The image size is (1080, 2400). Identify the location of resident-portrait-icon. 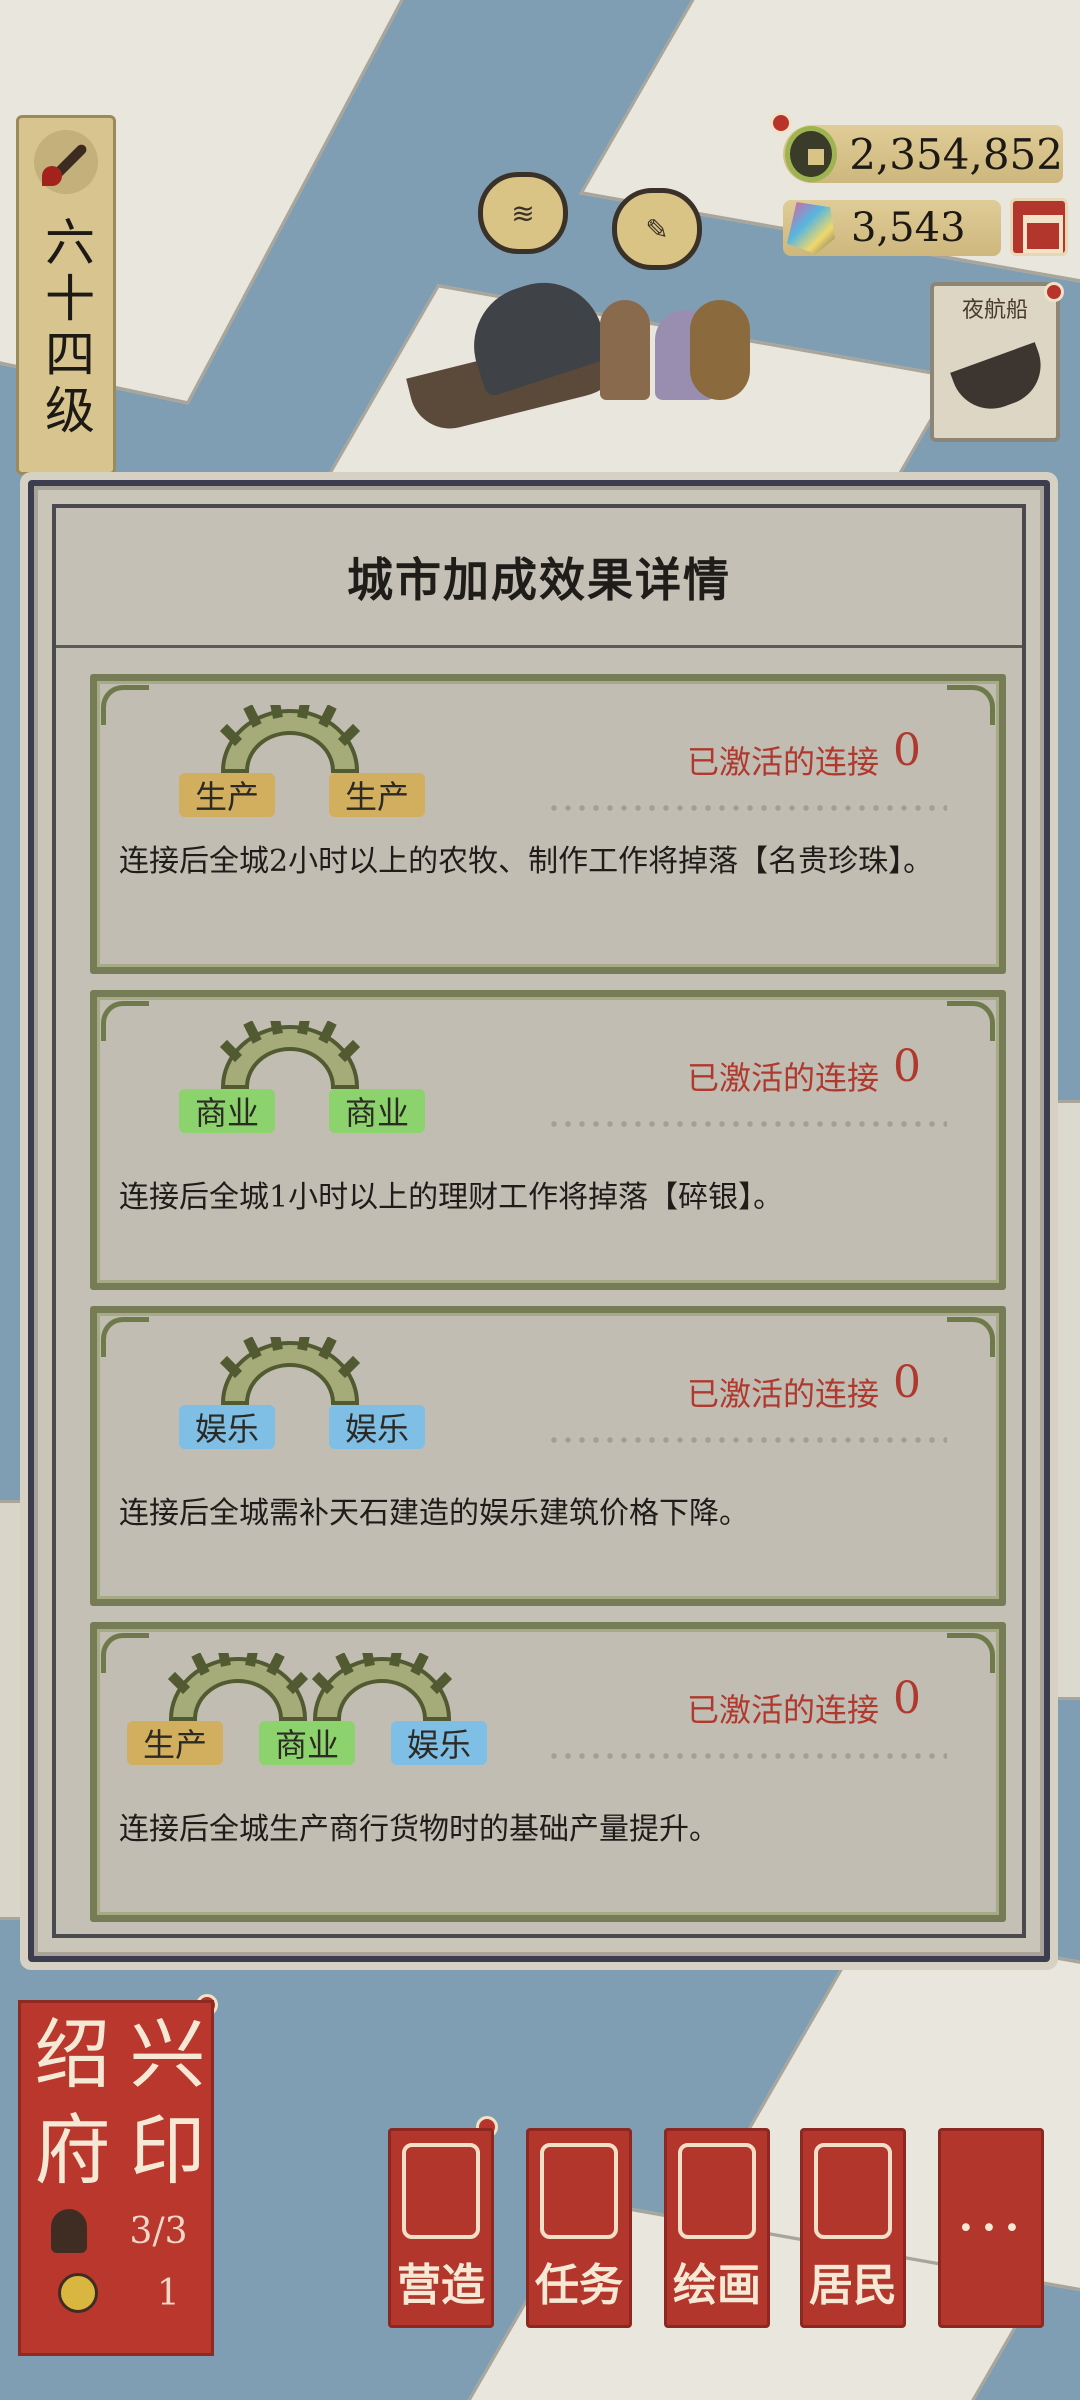
(853, 2191).